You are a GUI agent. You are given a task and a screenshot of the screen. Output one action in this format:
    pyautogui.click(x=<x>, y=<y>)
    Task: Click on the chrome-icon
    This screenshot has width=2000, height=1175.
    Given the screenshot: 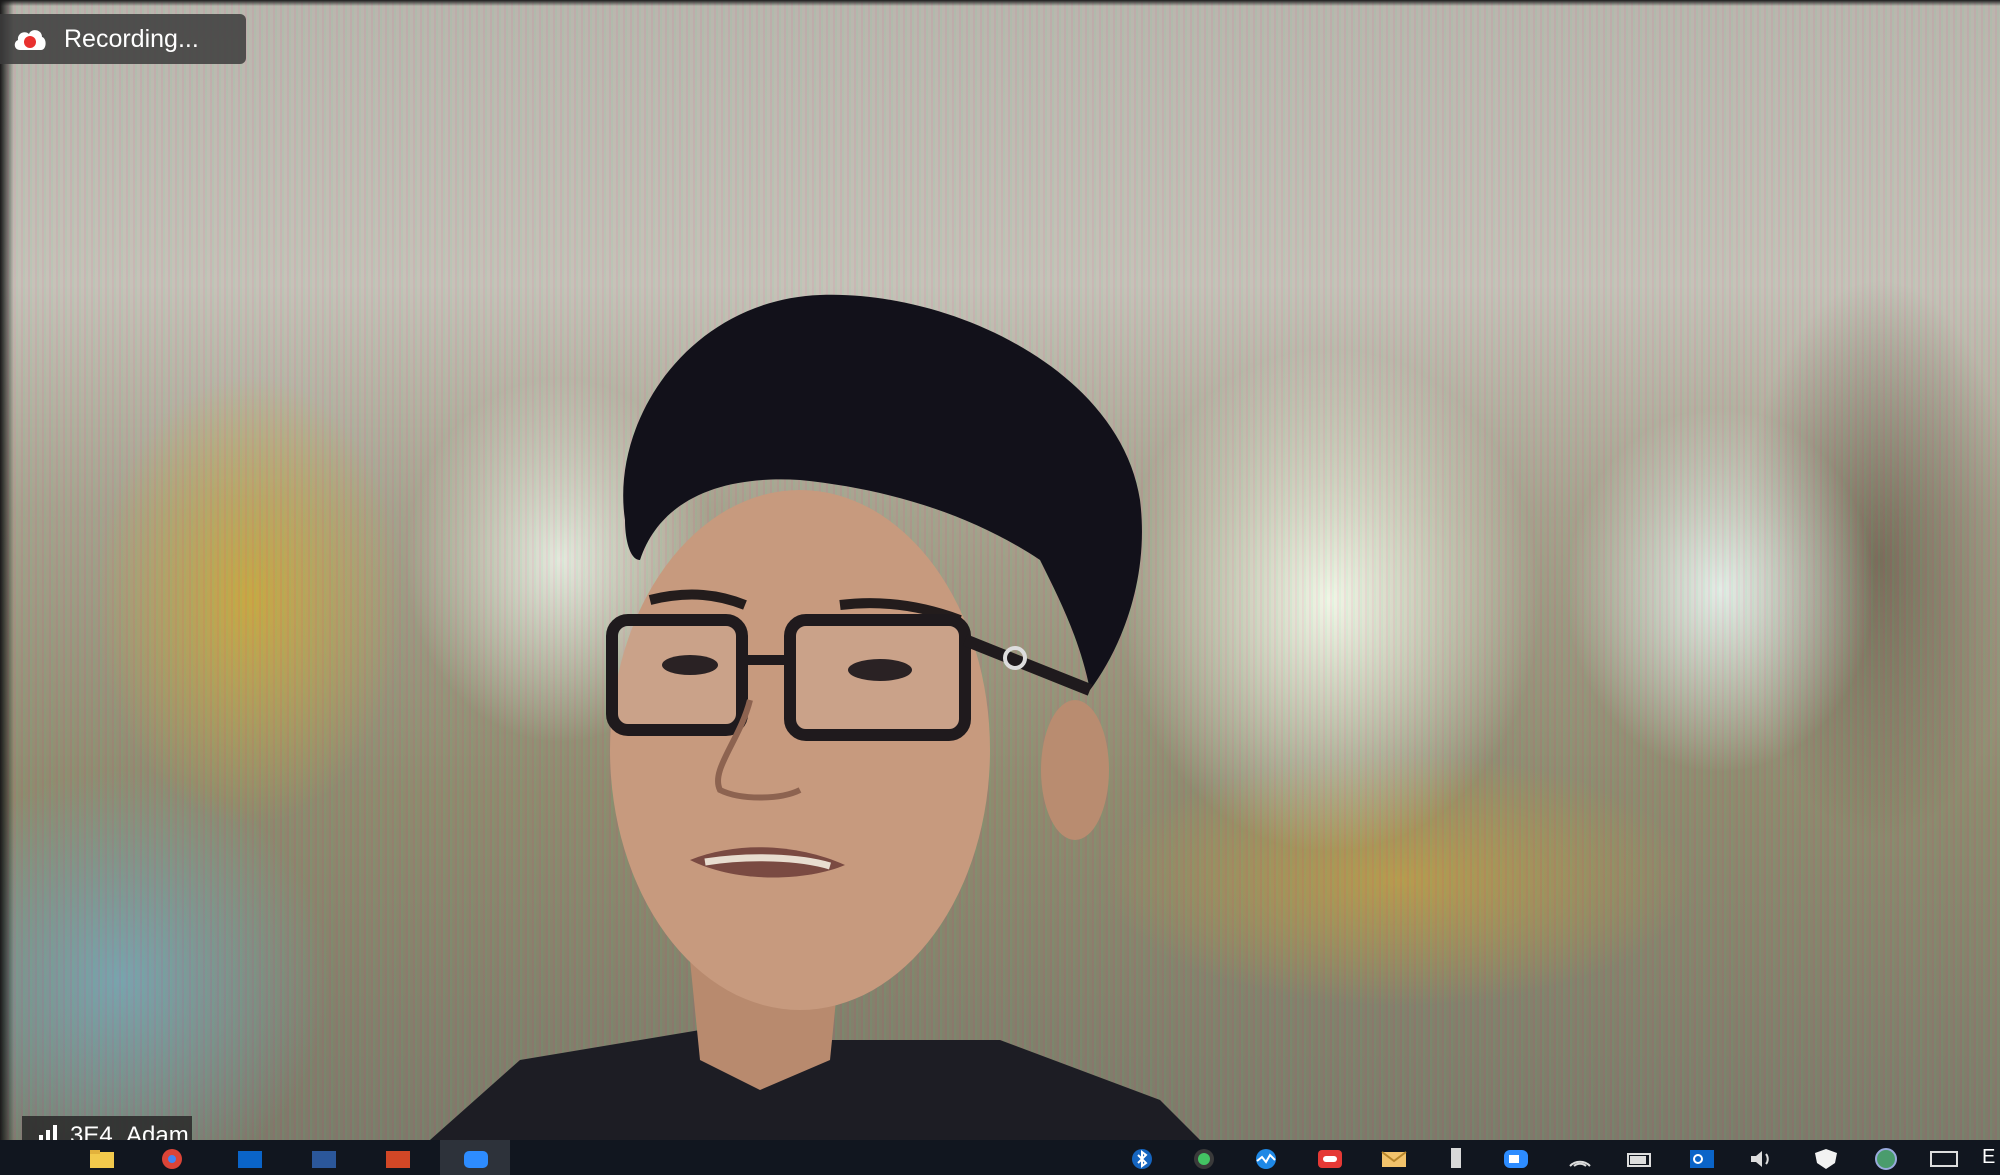 What is the action you would take?
    pyautogui.click(x=172, y=1159)
    